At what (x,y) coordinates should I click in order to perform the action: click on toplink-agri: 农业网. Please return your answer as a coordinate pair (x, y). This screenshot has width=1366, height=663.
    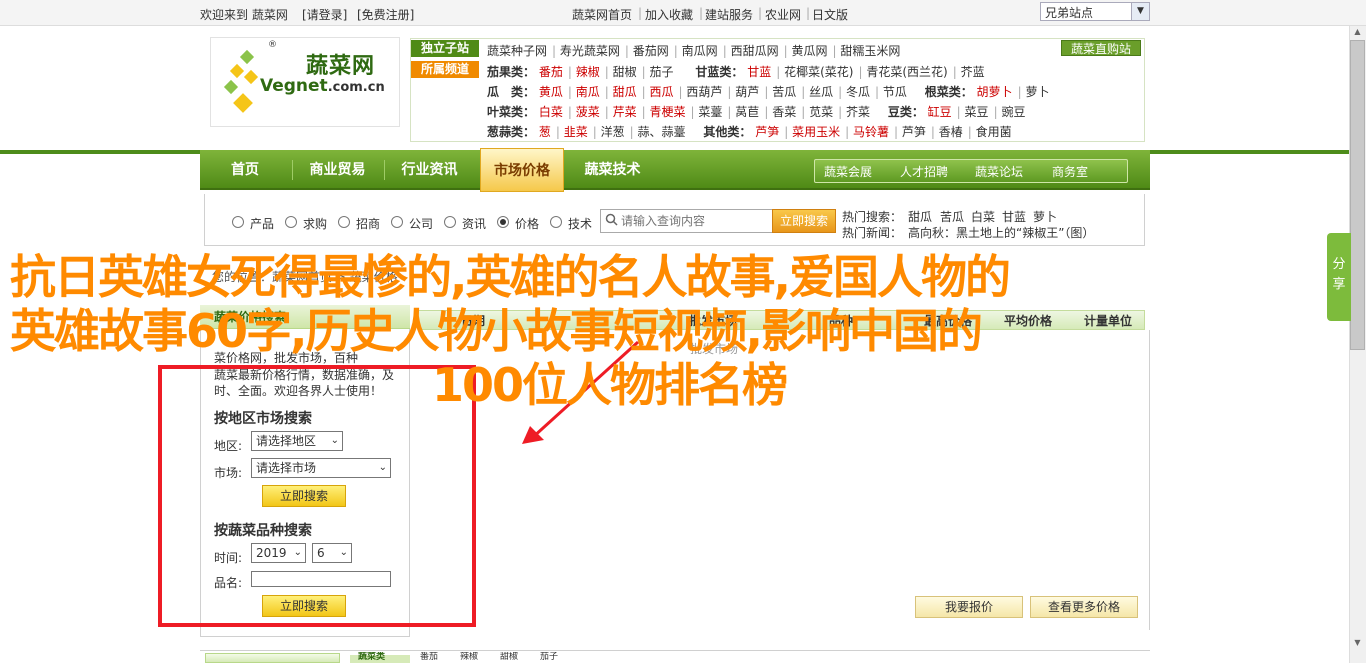
    Looking at the image, I should click on (783, 14).